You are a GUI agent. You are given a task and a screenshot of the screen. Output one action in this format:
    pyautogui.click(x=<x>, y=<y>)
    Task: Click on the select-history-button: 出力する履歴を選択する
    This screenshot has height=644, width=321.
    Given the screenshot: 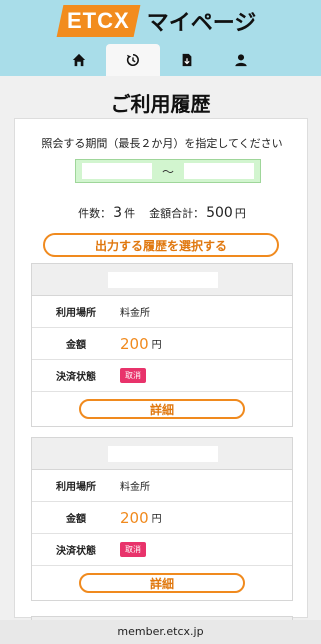 What is the action you would take?
    pyautogui.click(x=161, y=245)
    